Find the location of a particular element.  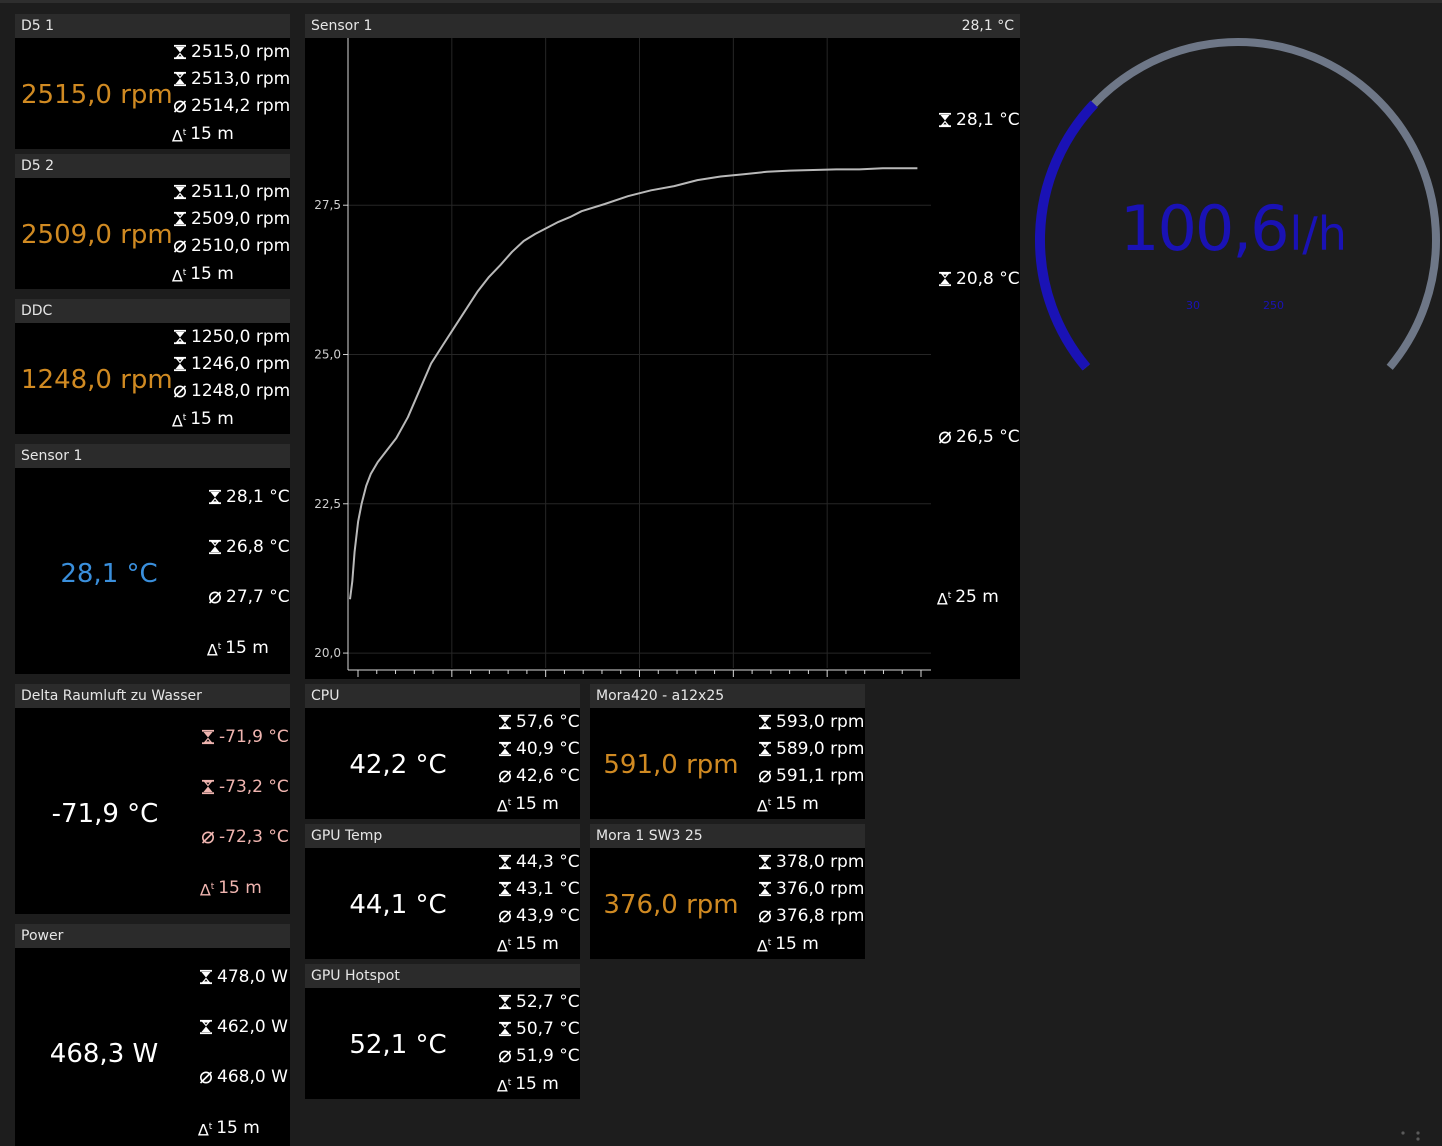

panel-title: DDC is located at coordinates (37, 311).